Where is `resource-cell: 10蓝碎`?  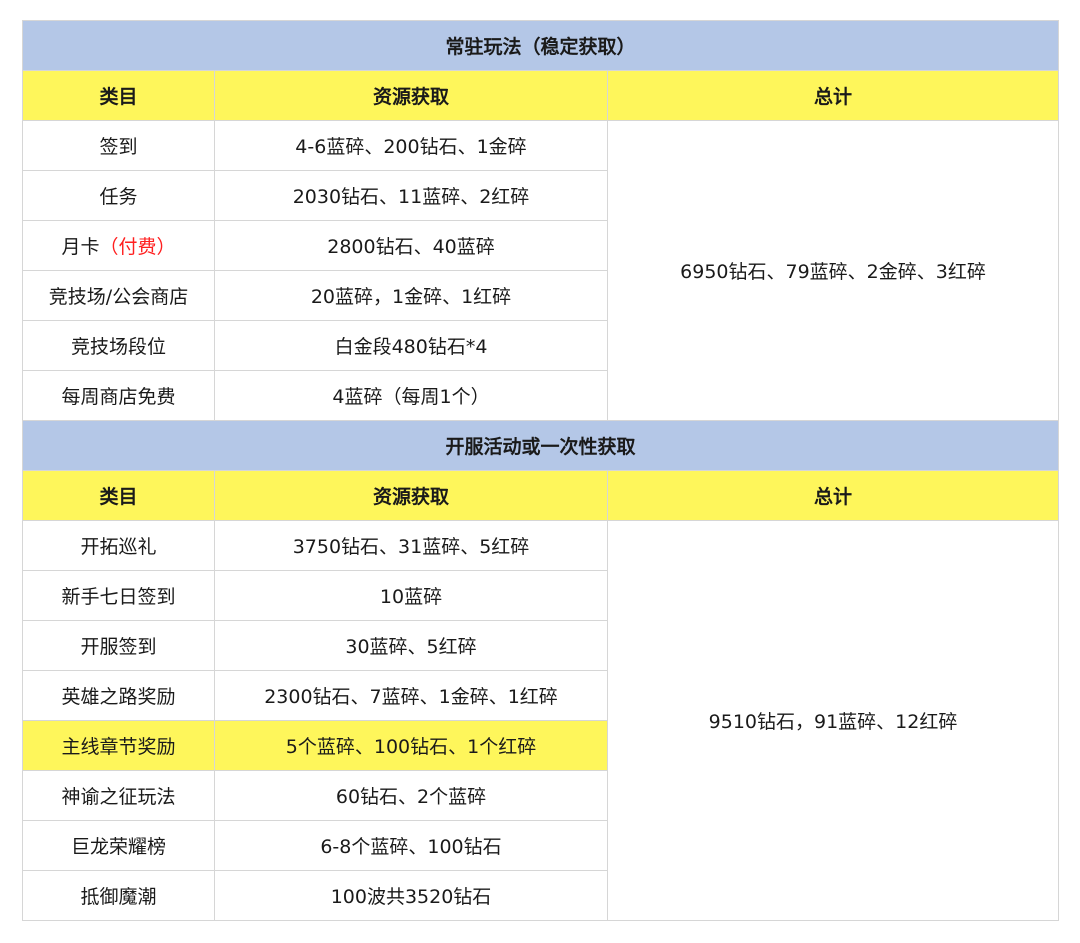 resource-cell: 10蓝碎 is located at coordinates (411, 595).